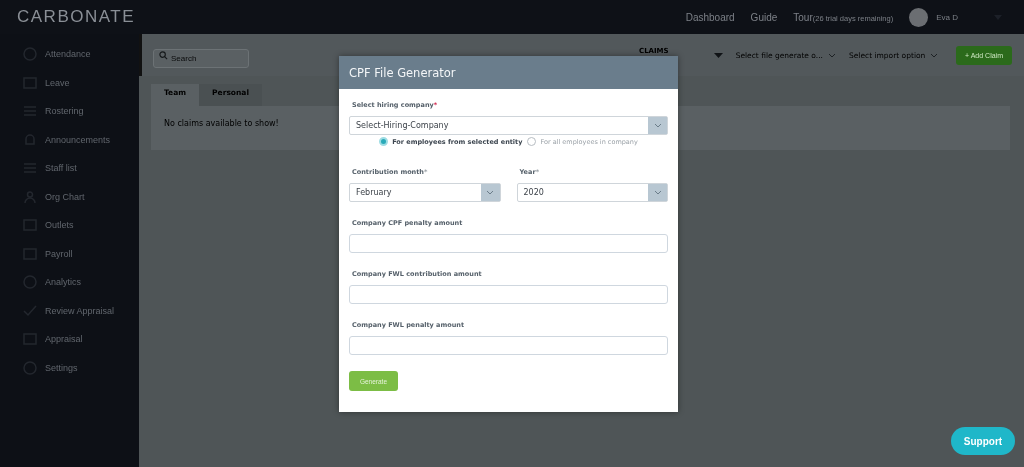 The image size is (1024, 467). Describe the element at coordinates (69, 54) in the screenshot. I see `sidebar-item: Attendance` at that location.